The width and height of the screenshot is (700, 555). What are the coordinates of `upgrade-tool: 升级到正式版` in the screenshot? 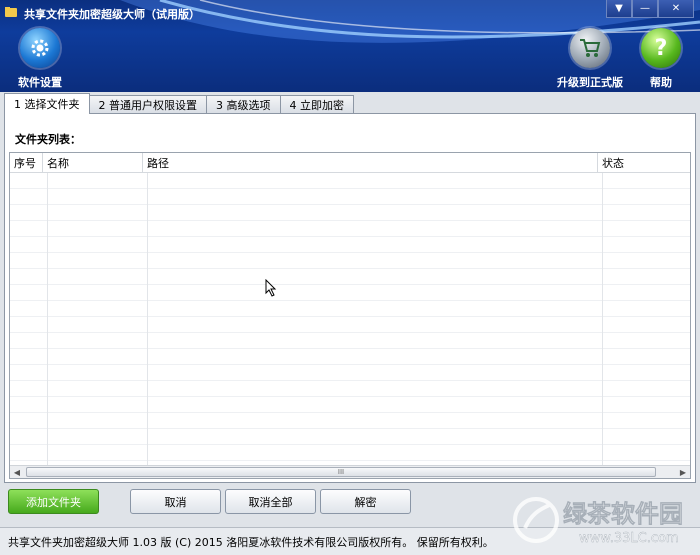 It's located at (590, 59).